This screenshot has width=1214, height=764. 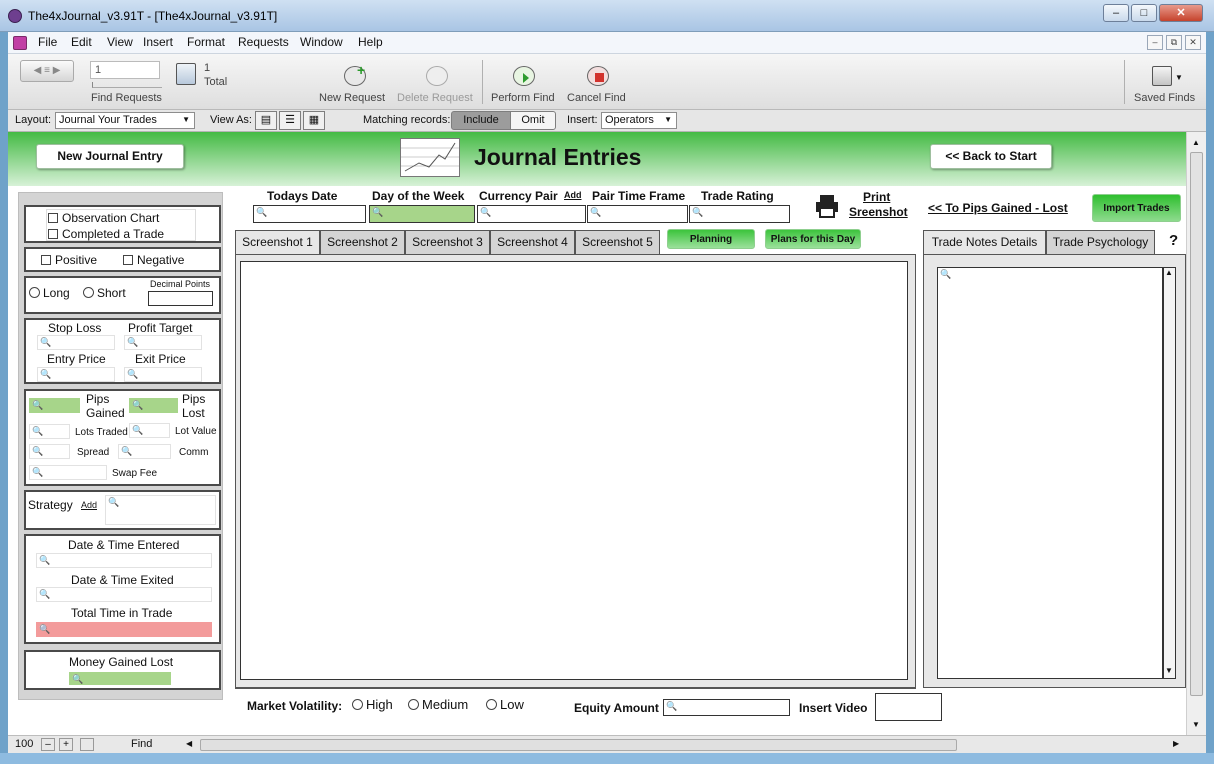 I want to click on comm-field: 🔍, so click(x=144, y=451).